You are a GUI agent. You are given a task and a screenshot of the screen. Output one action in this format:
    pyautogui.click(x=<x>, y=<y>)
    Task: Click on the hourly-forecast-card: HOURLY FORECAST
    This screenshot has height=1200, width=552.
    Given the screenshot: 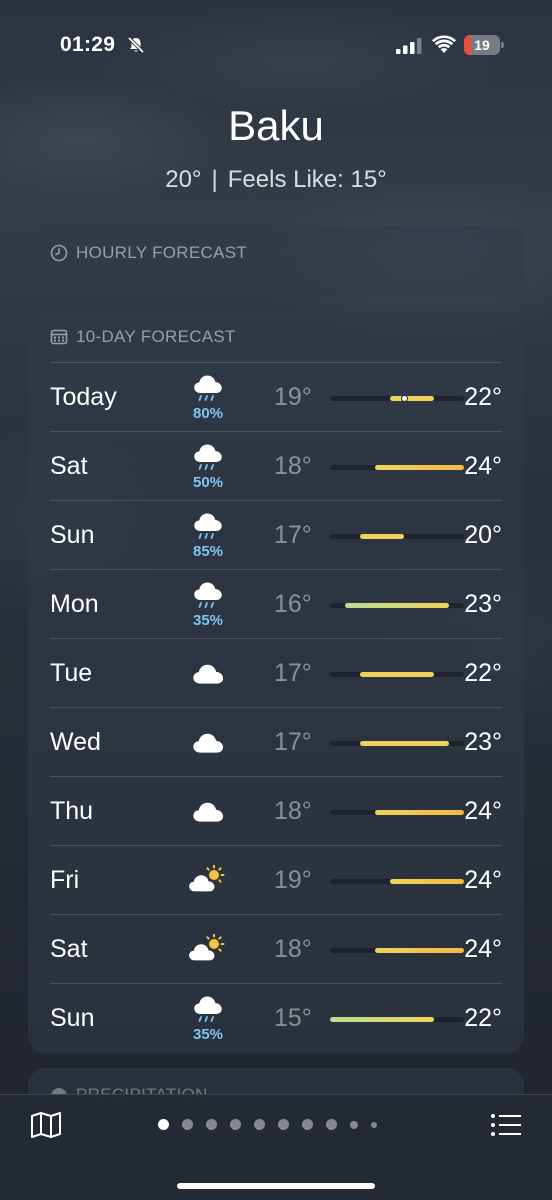 What is the action you would take?
    pyautogui.click(x=276, y=261)
    